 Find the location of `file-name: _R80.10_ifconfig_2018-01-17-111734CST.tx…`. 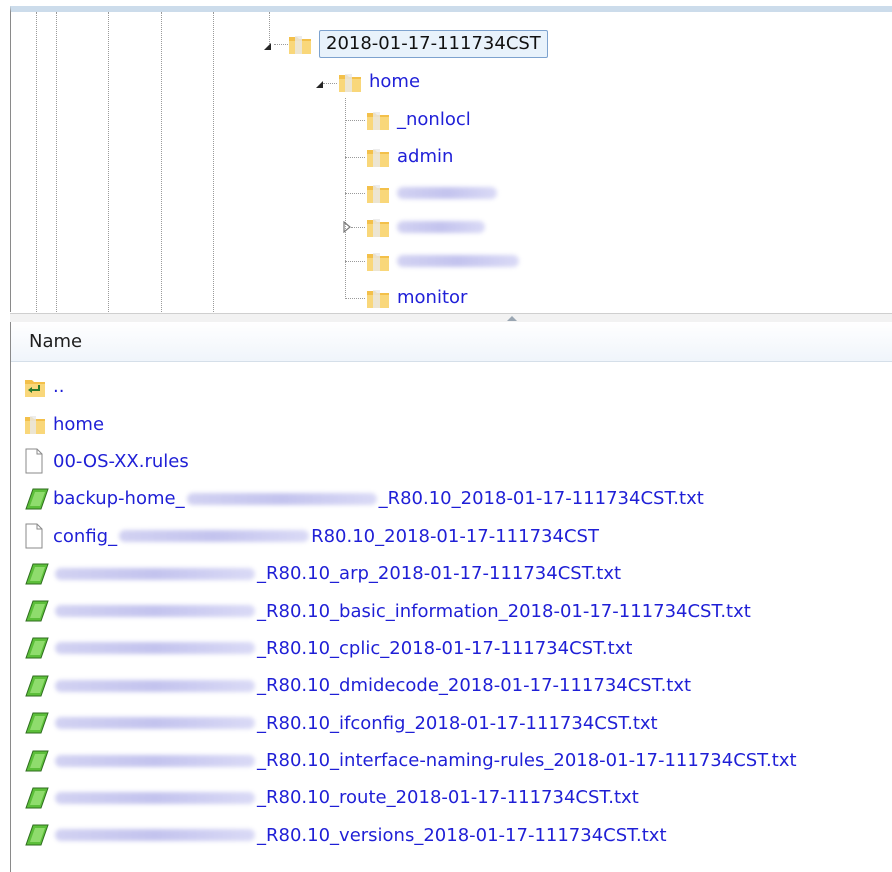

file-name: _R80.10_ifconfig_2018-01-17-111734CST.tx… is located at coordinates (355, 723).